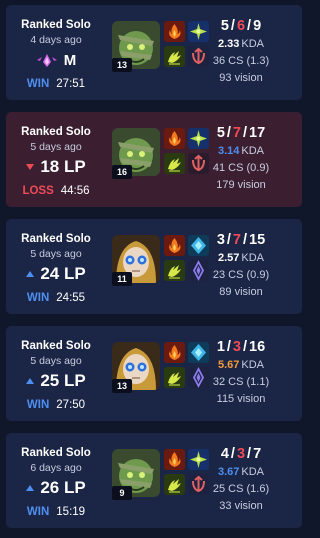  Describe the element at coordinates (257, 26) in the screenshot. I see `assists: 9` at that location.